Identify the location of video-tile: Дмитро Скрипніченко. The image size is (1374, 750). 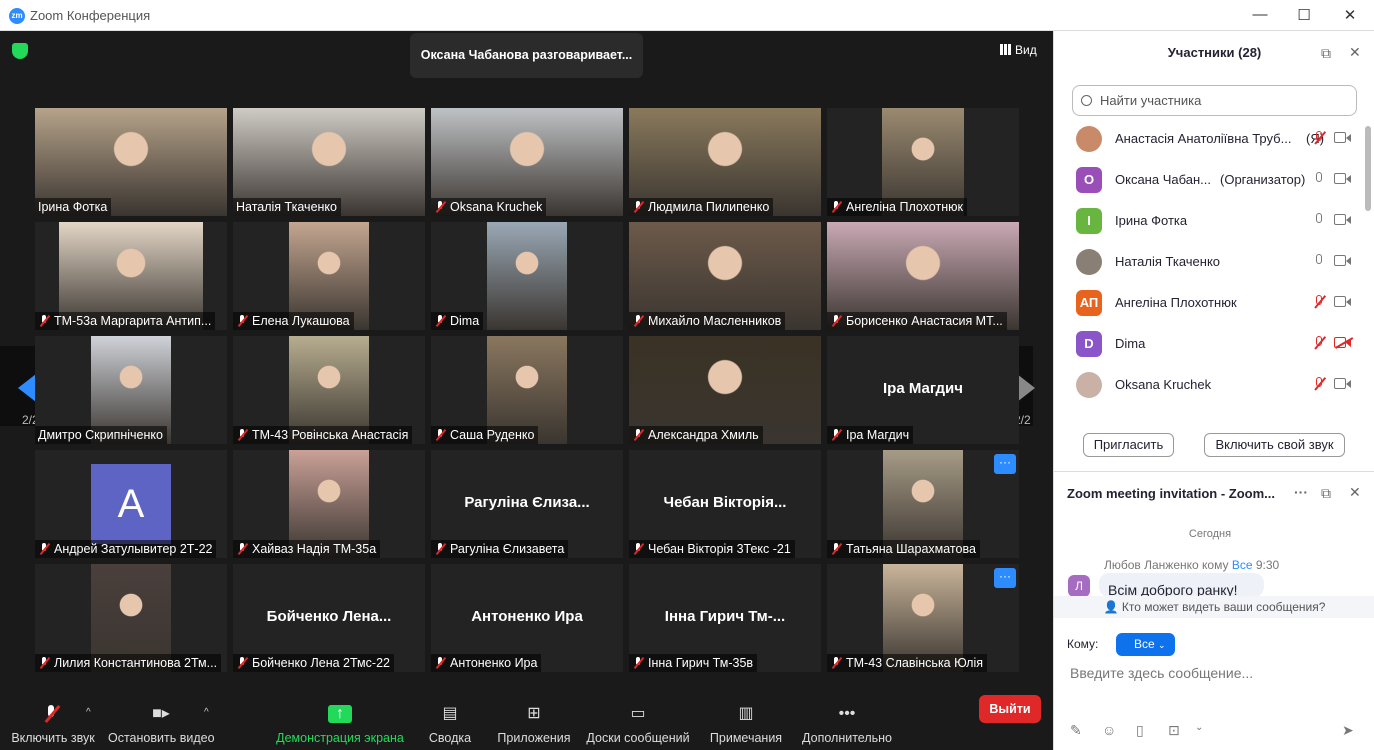
(131, 390).